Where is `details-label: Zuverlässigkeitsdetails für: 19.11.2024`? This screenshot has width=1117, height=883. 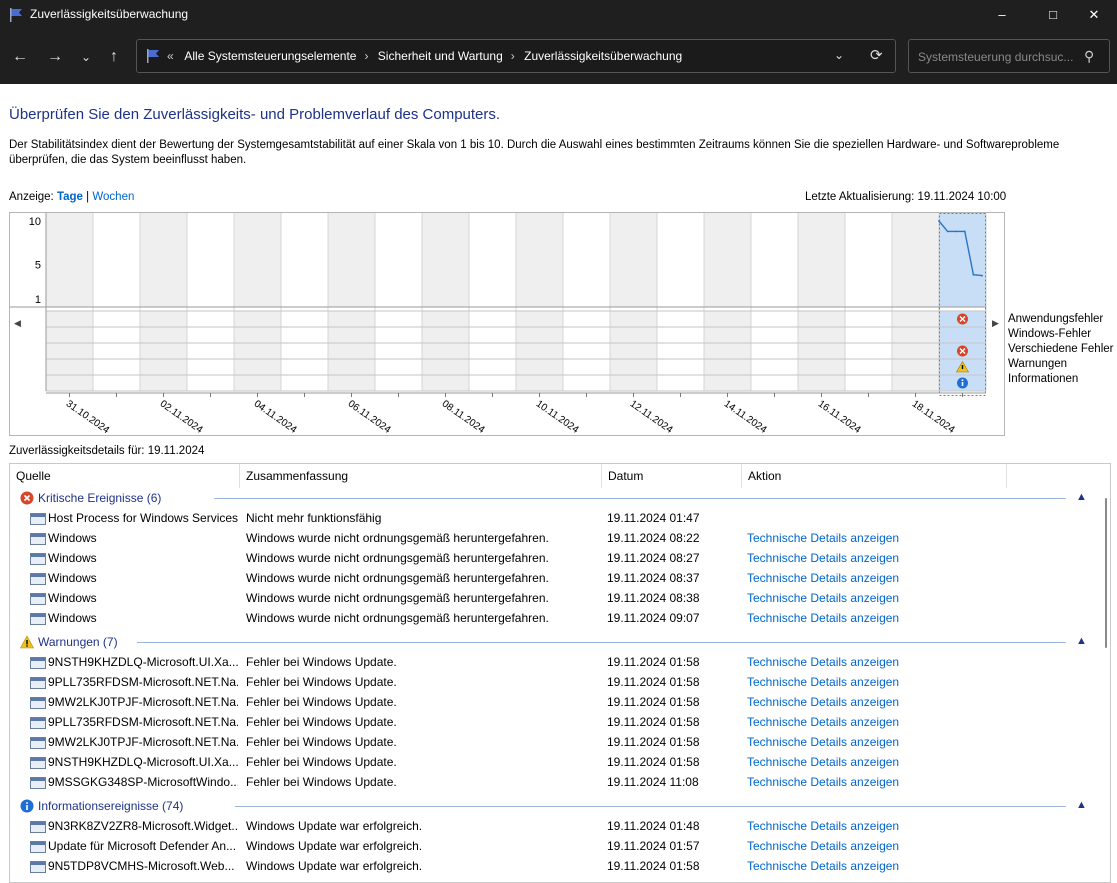 details-label: Zuverlässigkeitsdetails für: 19.11.2024 is located at coordinates (107, 451).